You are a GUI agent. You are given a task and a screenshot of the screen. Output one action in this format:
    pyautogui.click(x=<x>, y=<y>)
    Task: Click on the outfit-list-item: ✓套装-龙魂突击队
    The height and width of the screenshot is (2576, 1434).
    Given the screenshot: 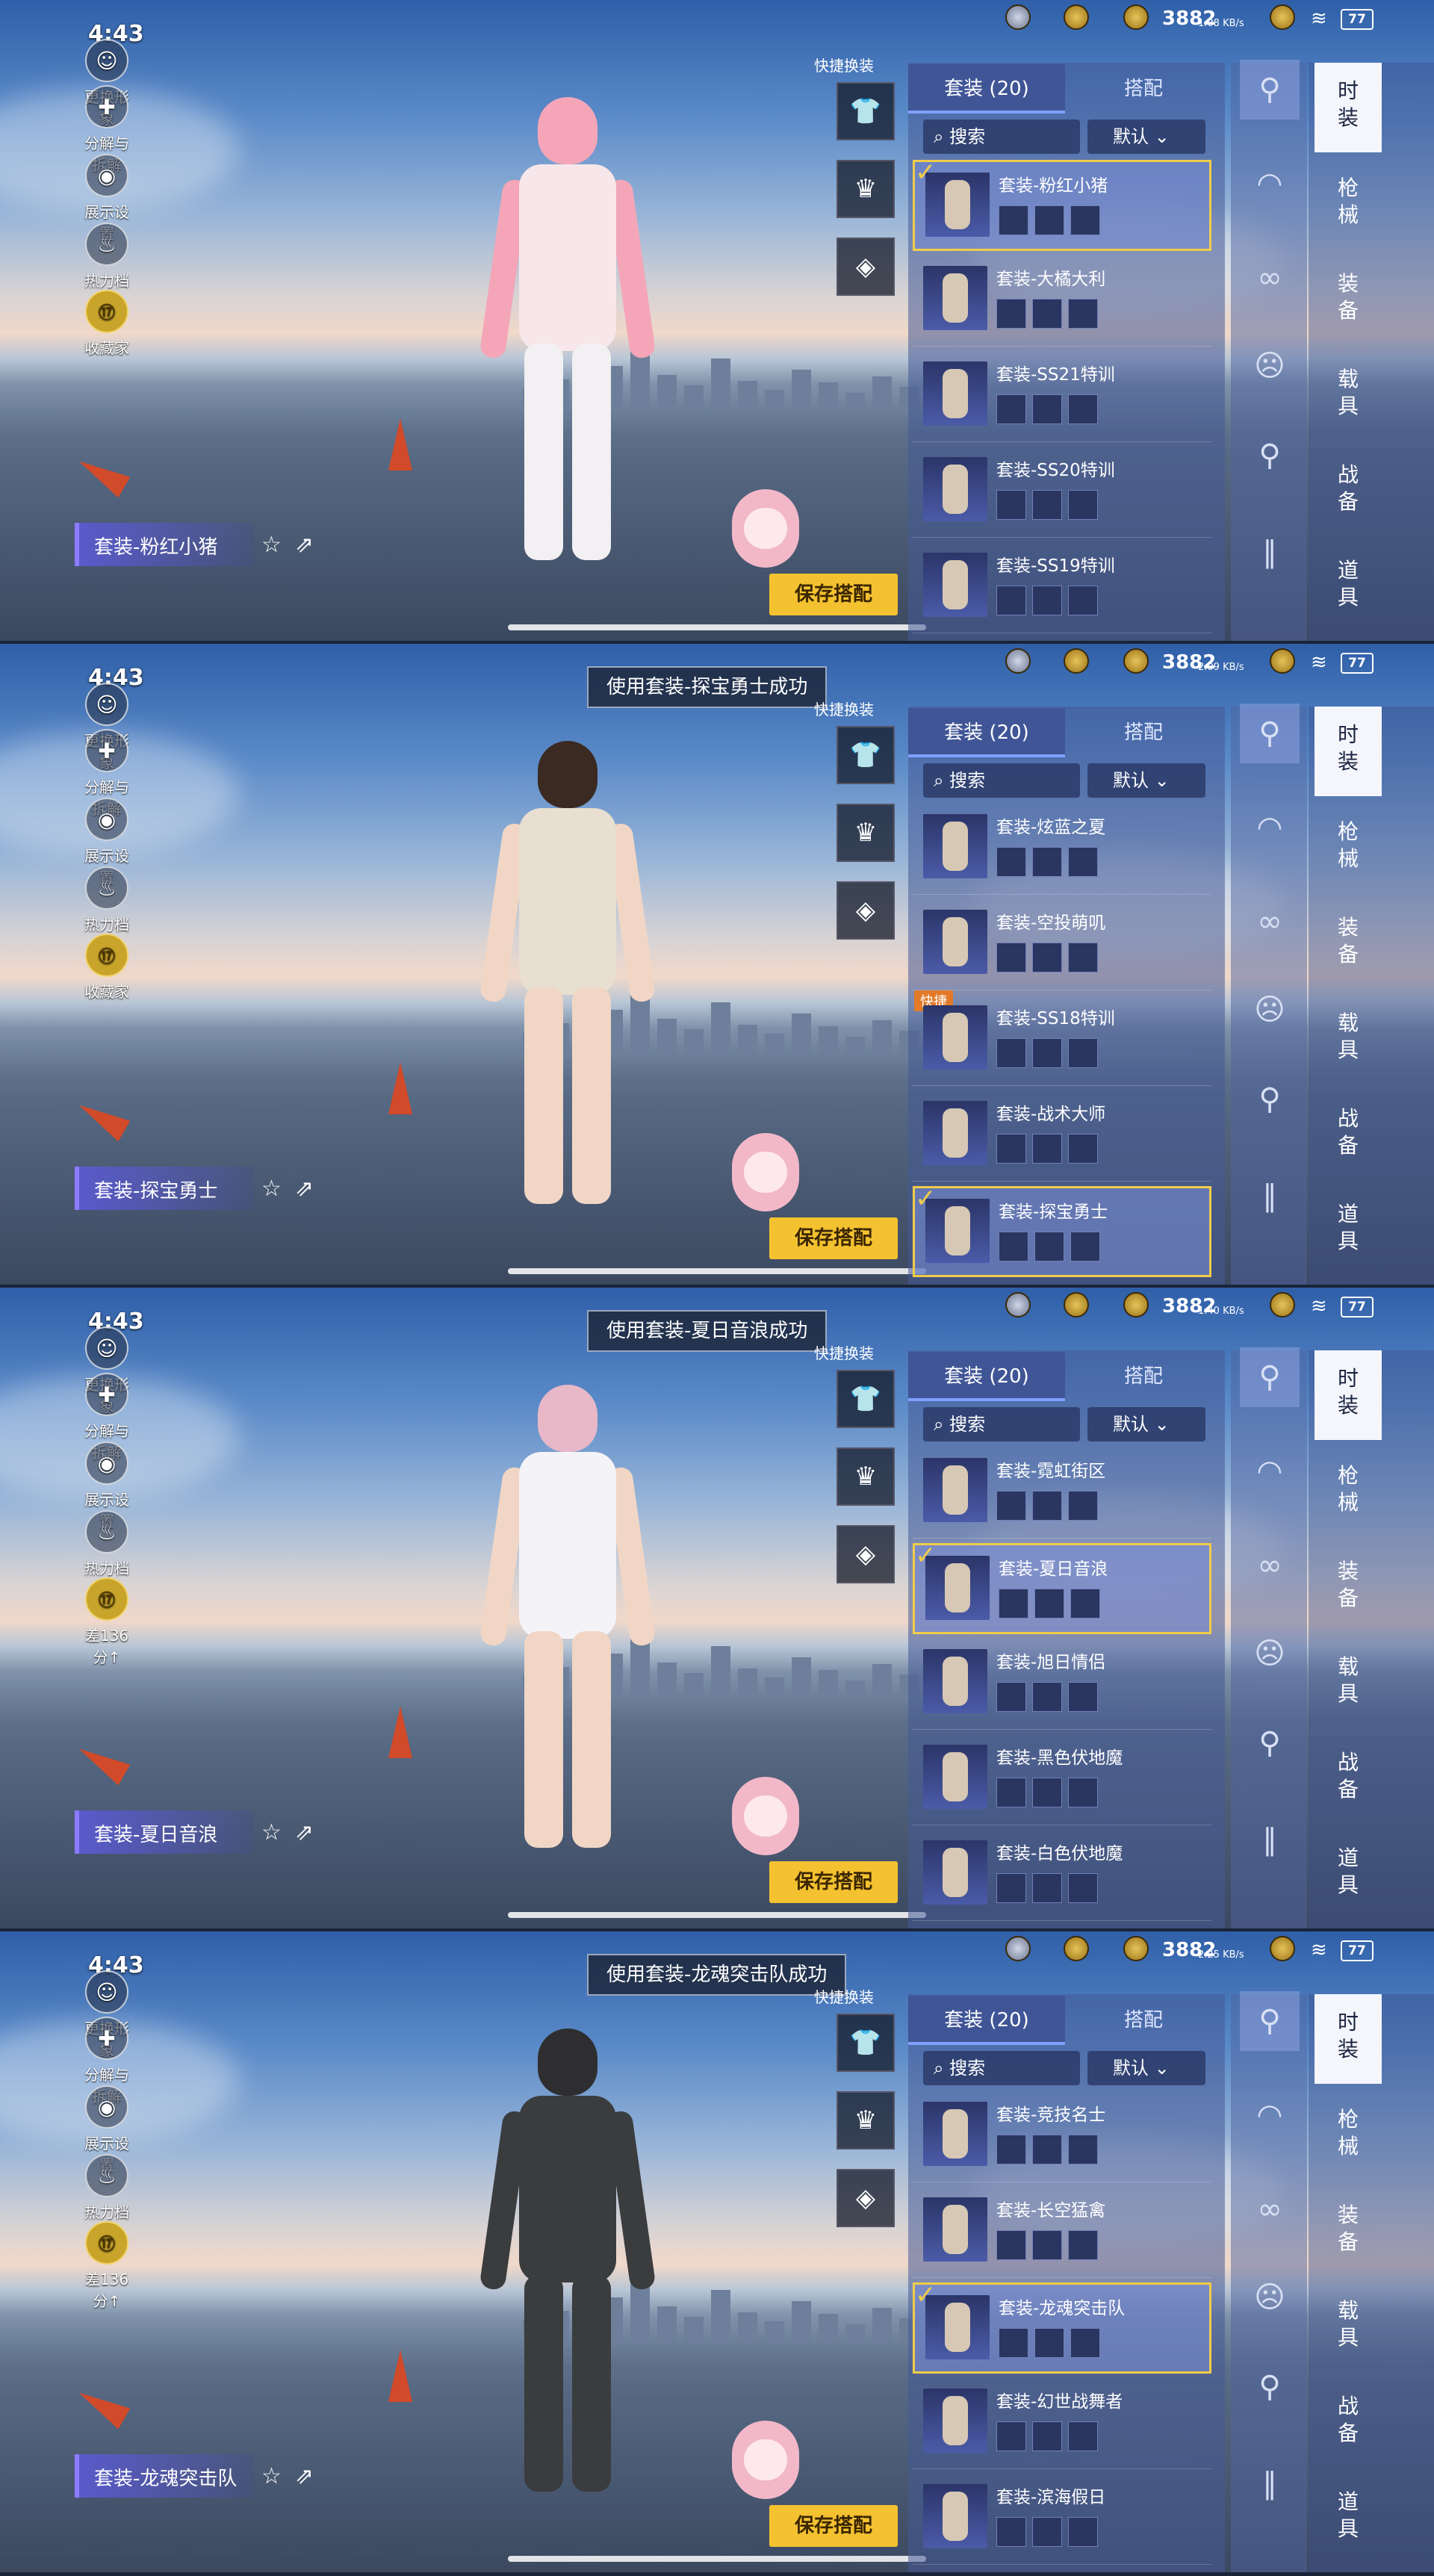 What is the action you would take?
    pyautogui.click(x=1062, y=2327)
    